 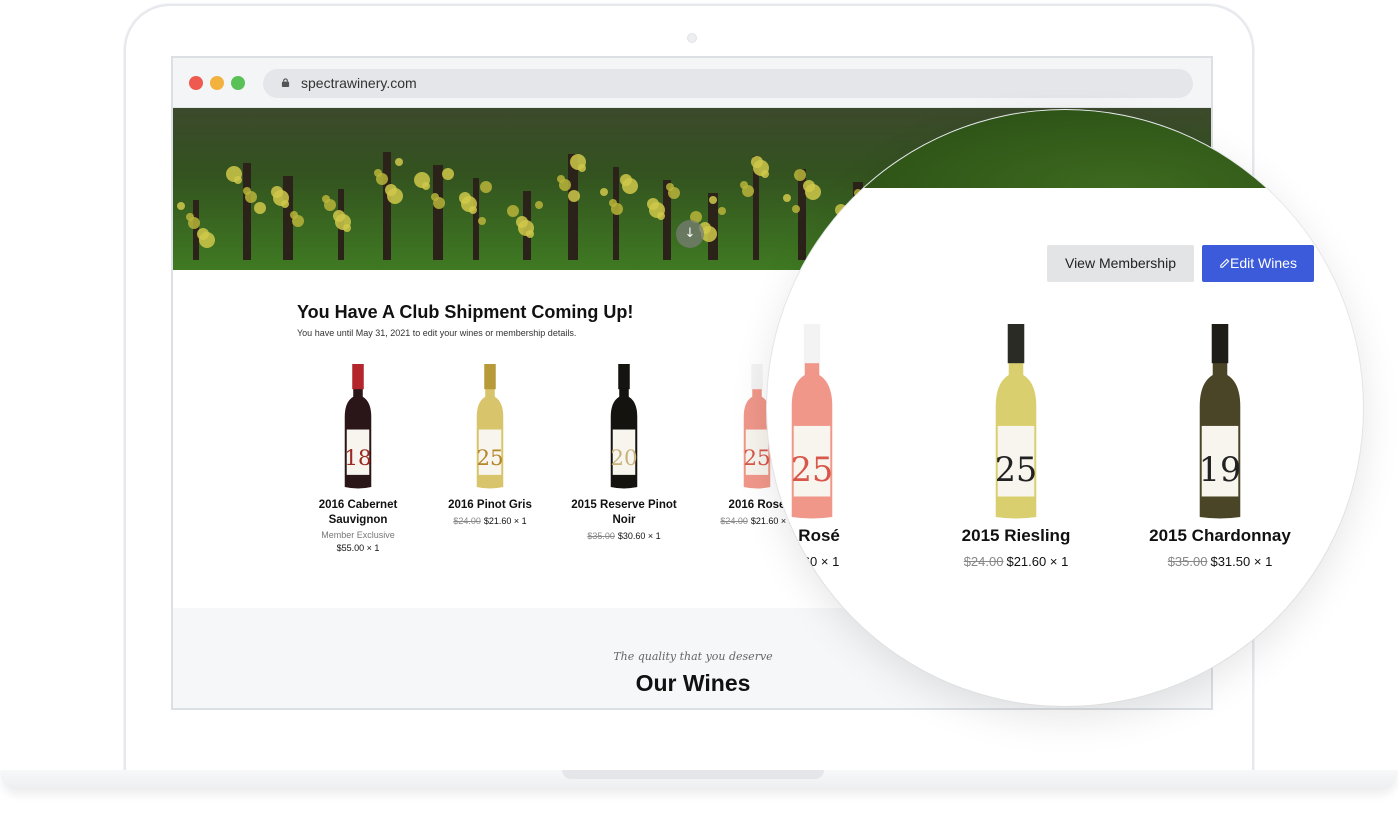 What do you see at coordinates (631, 536) in the screenshot?
I see `sale-price: $30.60` at bounding box center [631, 536].